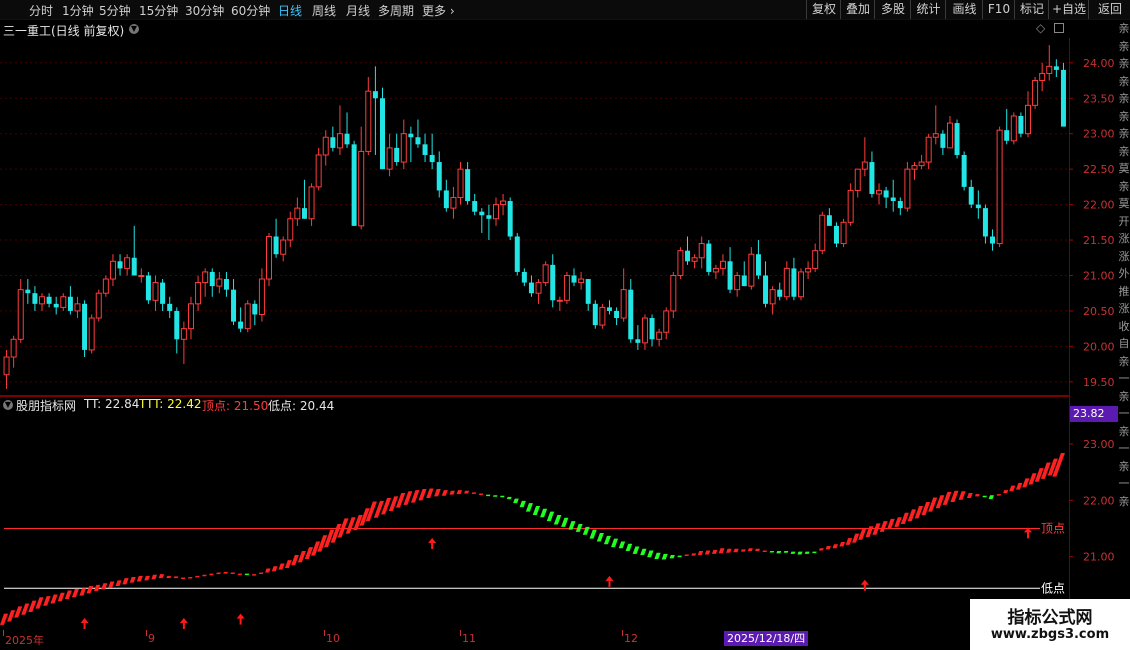  What do you see at coordinates (78, 10) in the screenshot?
I see `period-tab-1: 1分钟` at bounding box center [78, 10].